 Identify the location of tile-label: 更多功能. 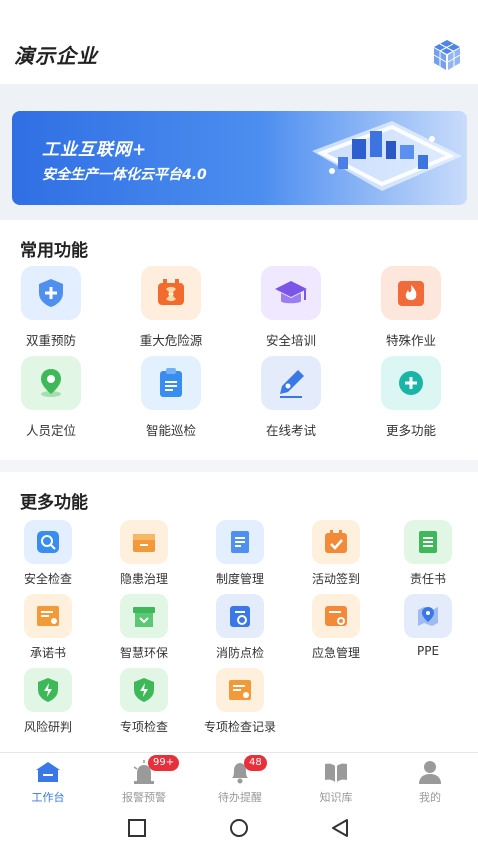
(410, 430).